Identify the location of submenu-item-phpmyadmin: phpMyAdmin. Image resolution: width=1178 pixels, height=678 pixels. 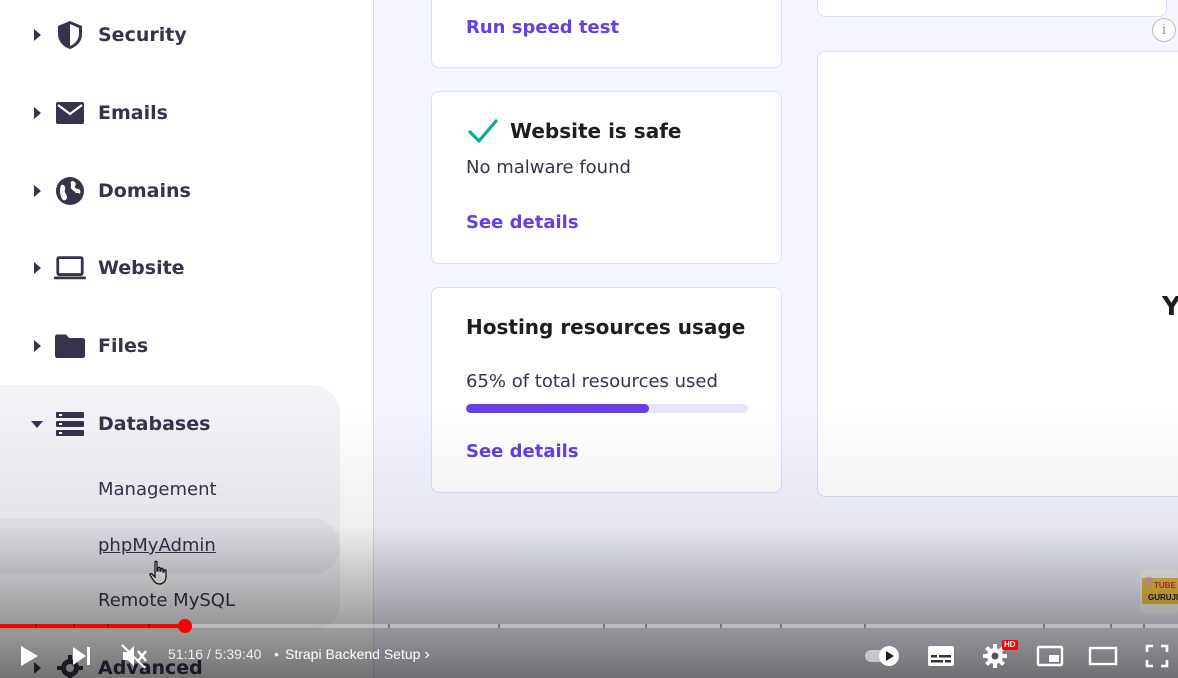
(157, 545).